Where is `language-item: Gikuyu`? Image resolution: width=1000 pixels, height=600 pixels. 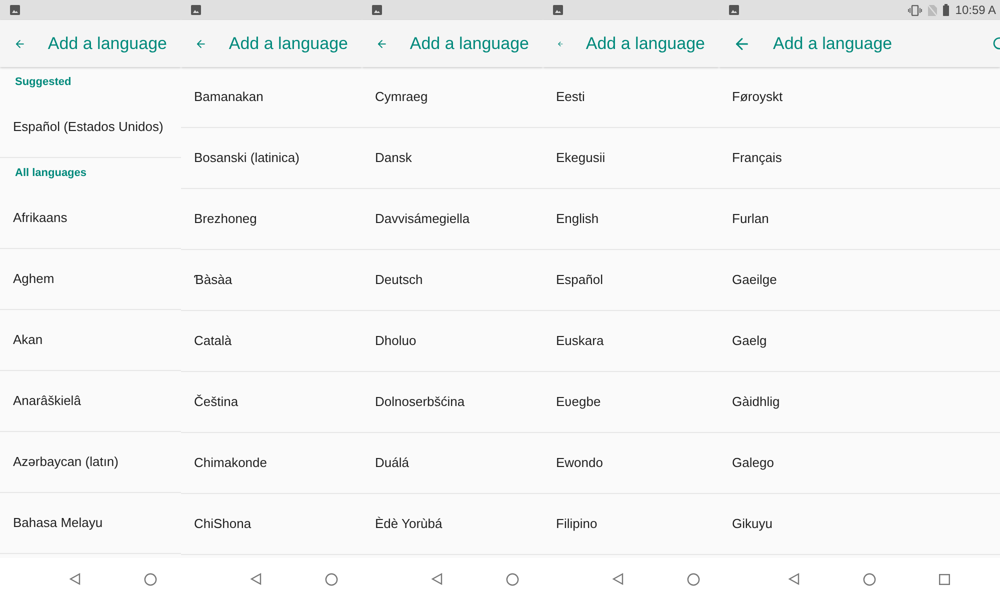
language-item: Gikuyu is located at coordinates (859, 524).